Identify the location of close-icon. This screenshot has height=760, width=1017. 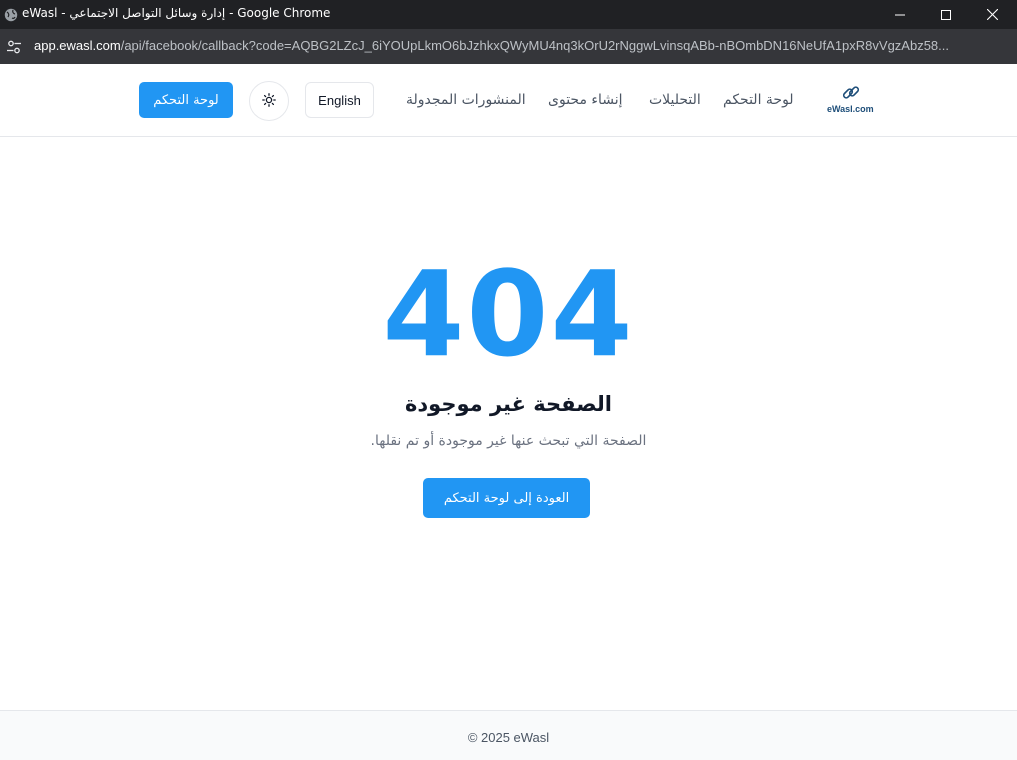
(992, 14).